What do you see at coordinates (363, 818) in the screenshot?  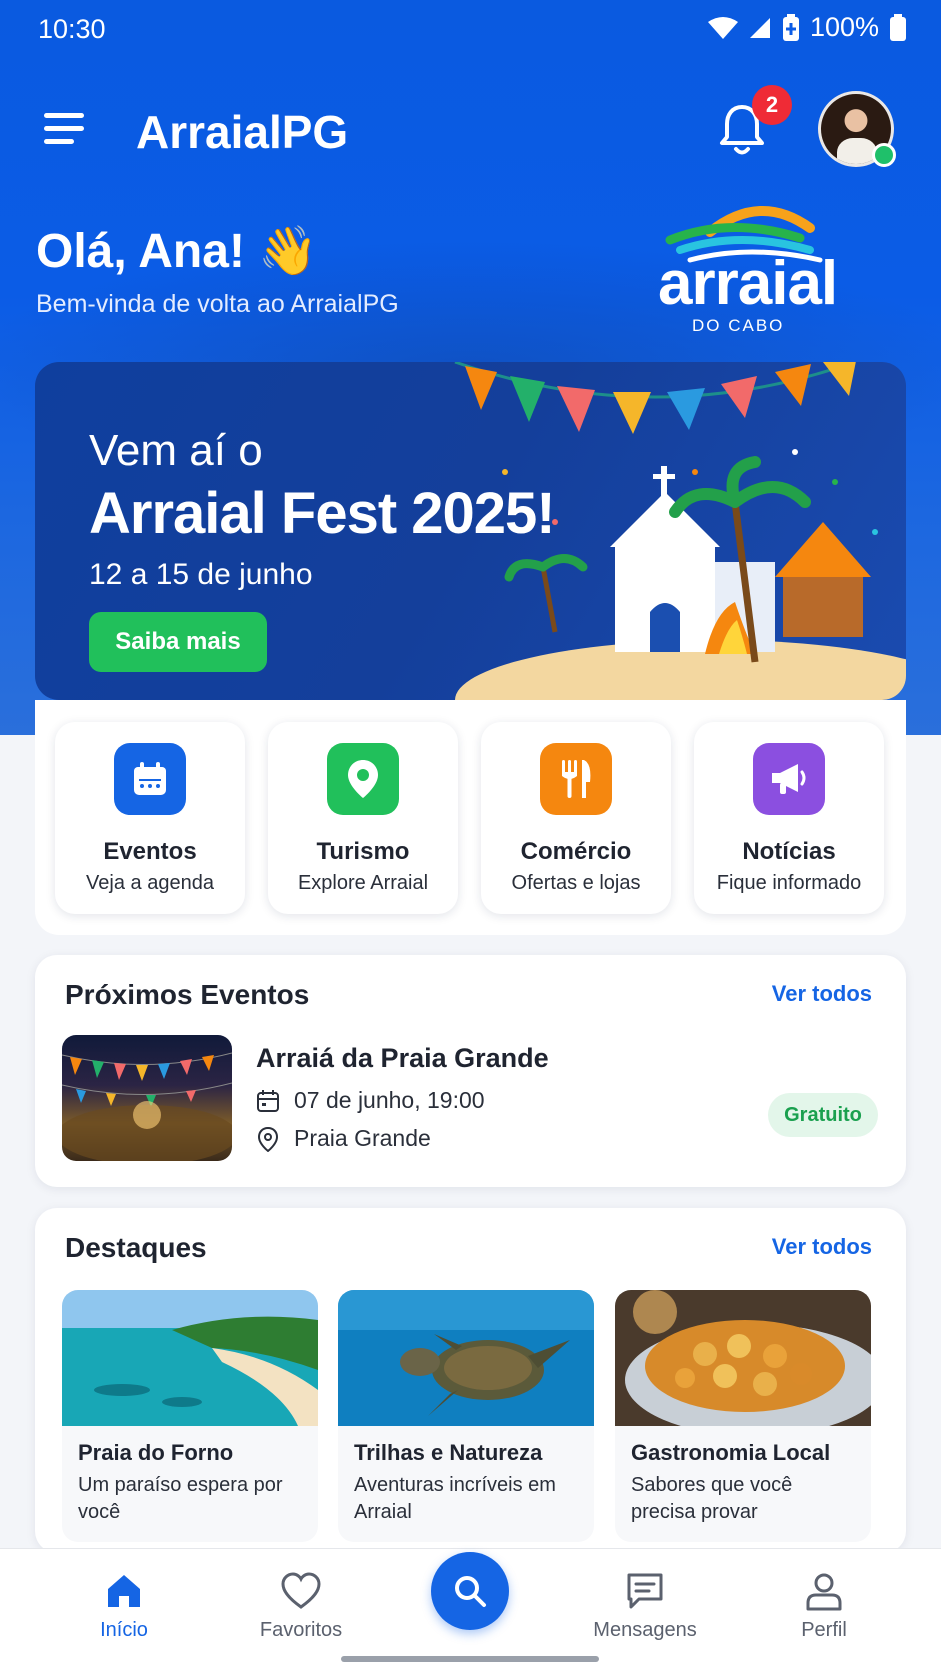 I see `quick-action-tourism: Turismo Explore Arraial` at bounding box center [363, 818].